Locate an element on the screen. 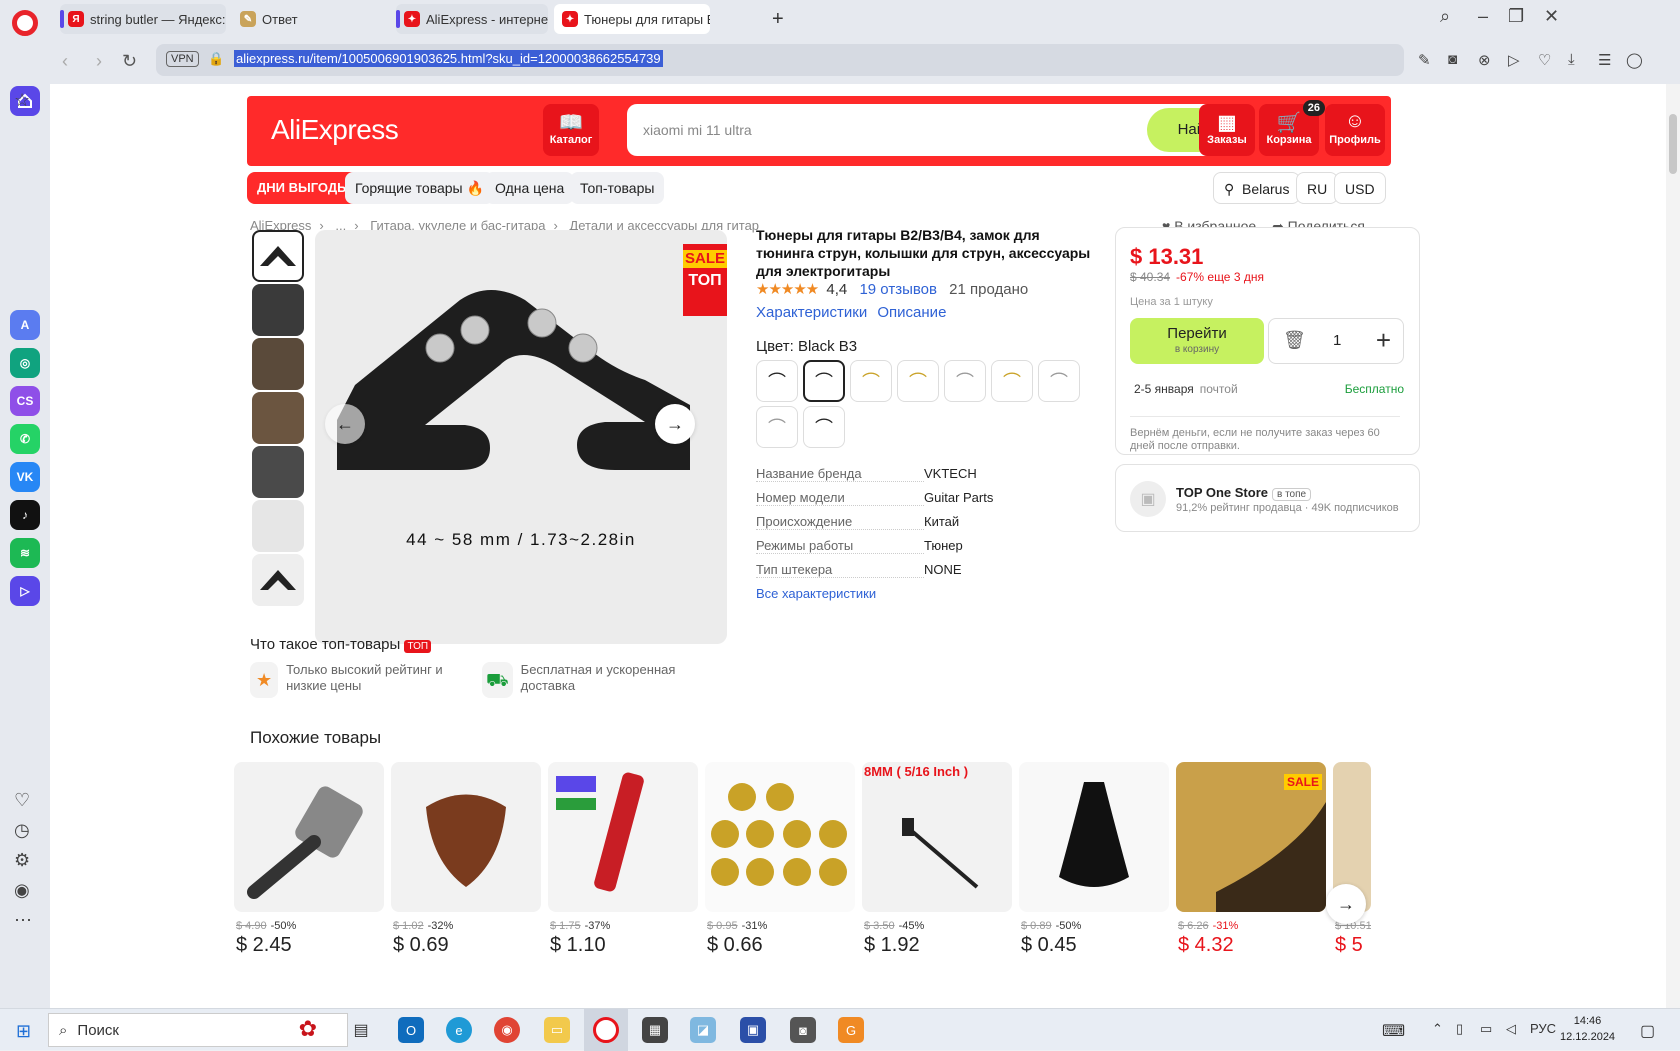 The width and height of the screenshot is (1680, 1051). tray-chevron-up-icon: ⌃ is located at coordinates (1437, 1029).